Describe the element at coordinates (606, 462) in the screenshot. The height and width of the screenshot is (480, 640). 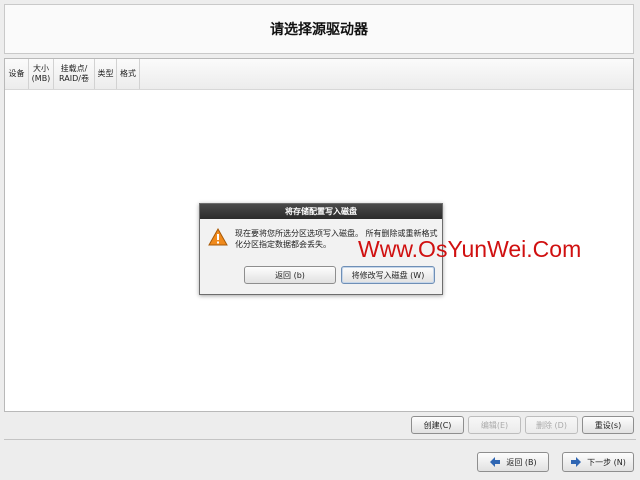
I see `next-button-label: 下一步 (N)` at that location.